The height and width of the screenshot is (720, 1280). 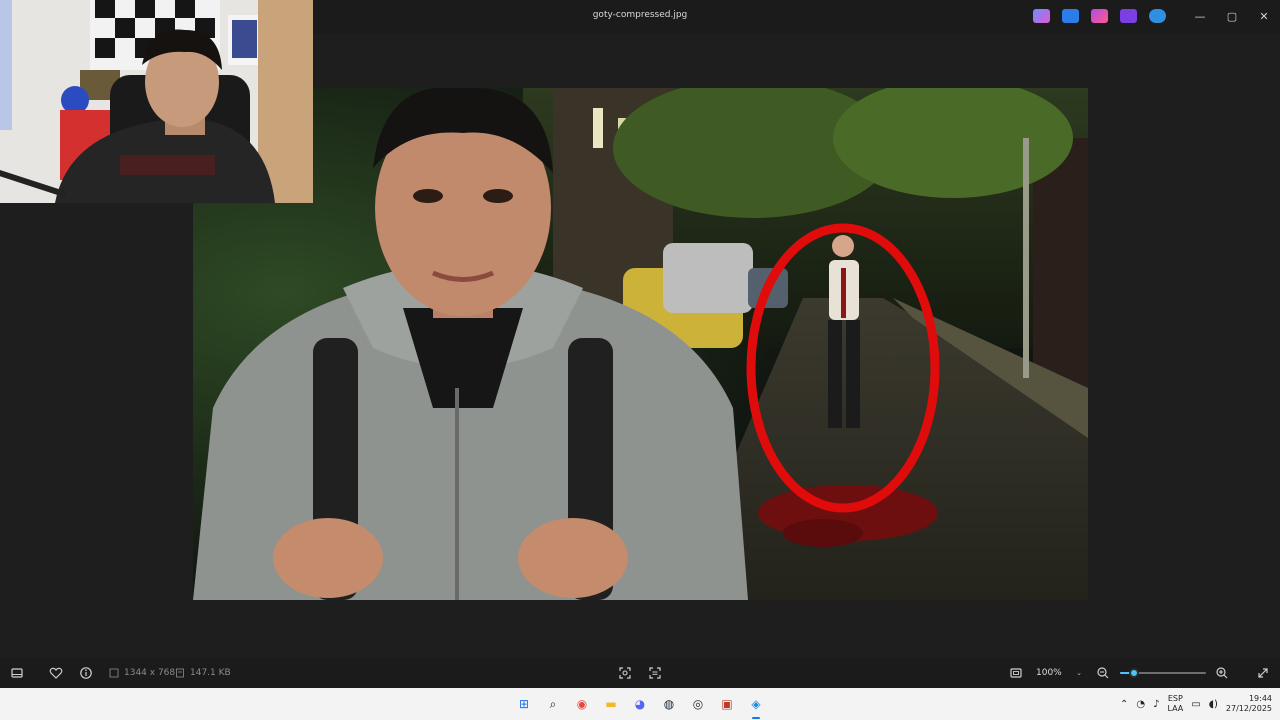 I want to click on webcam-overlay, so click(x=156, y=101).